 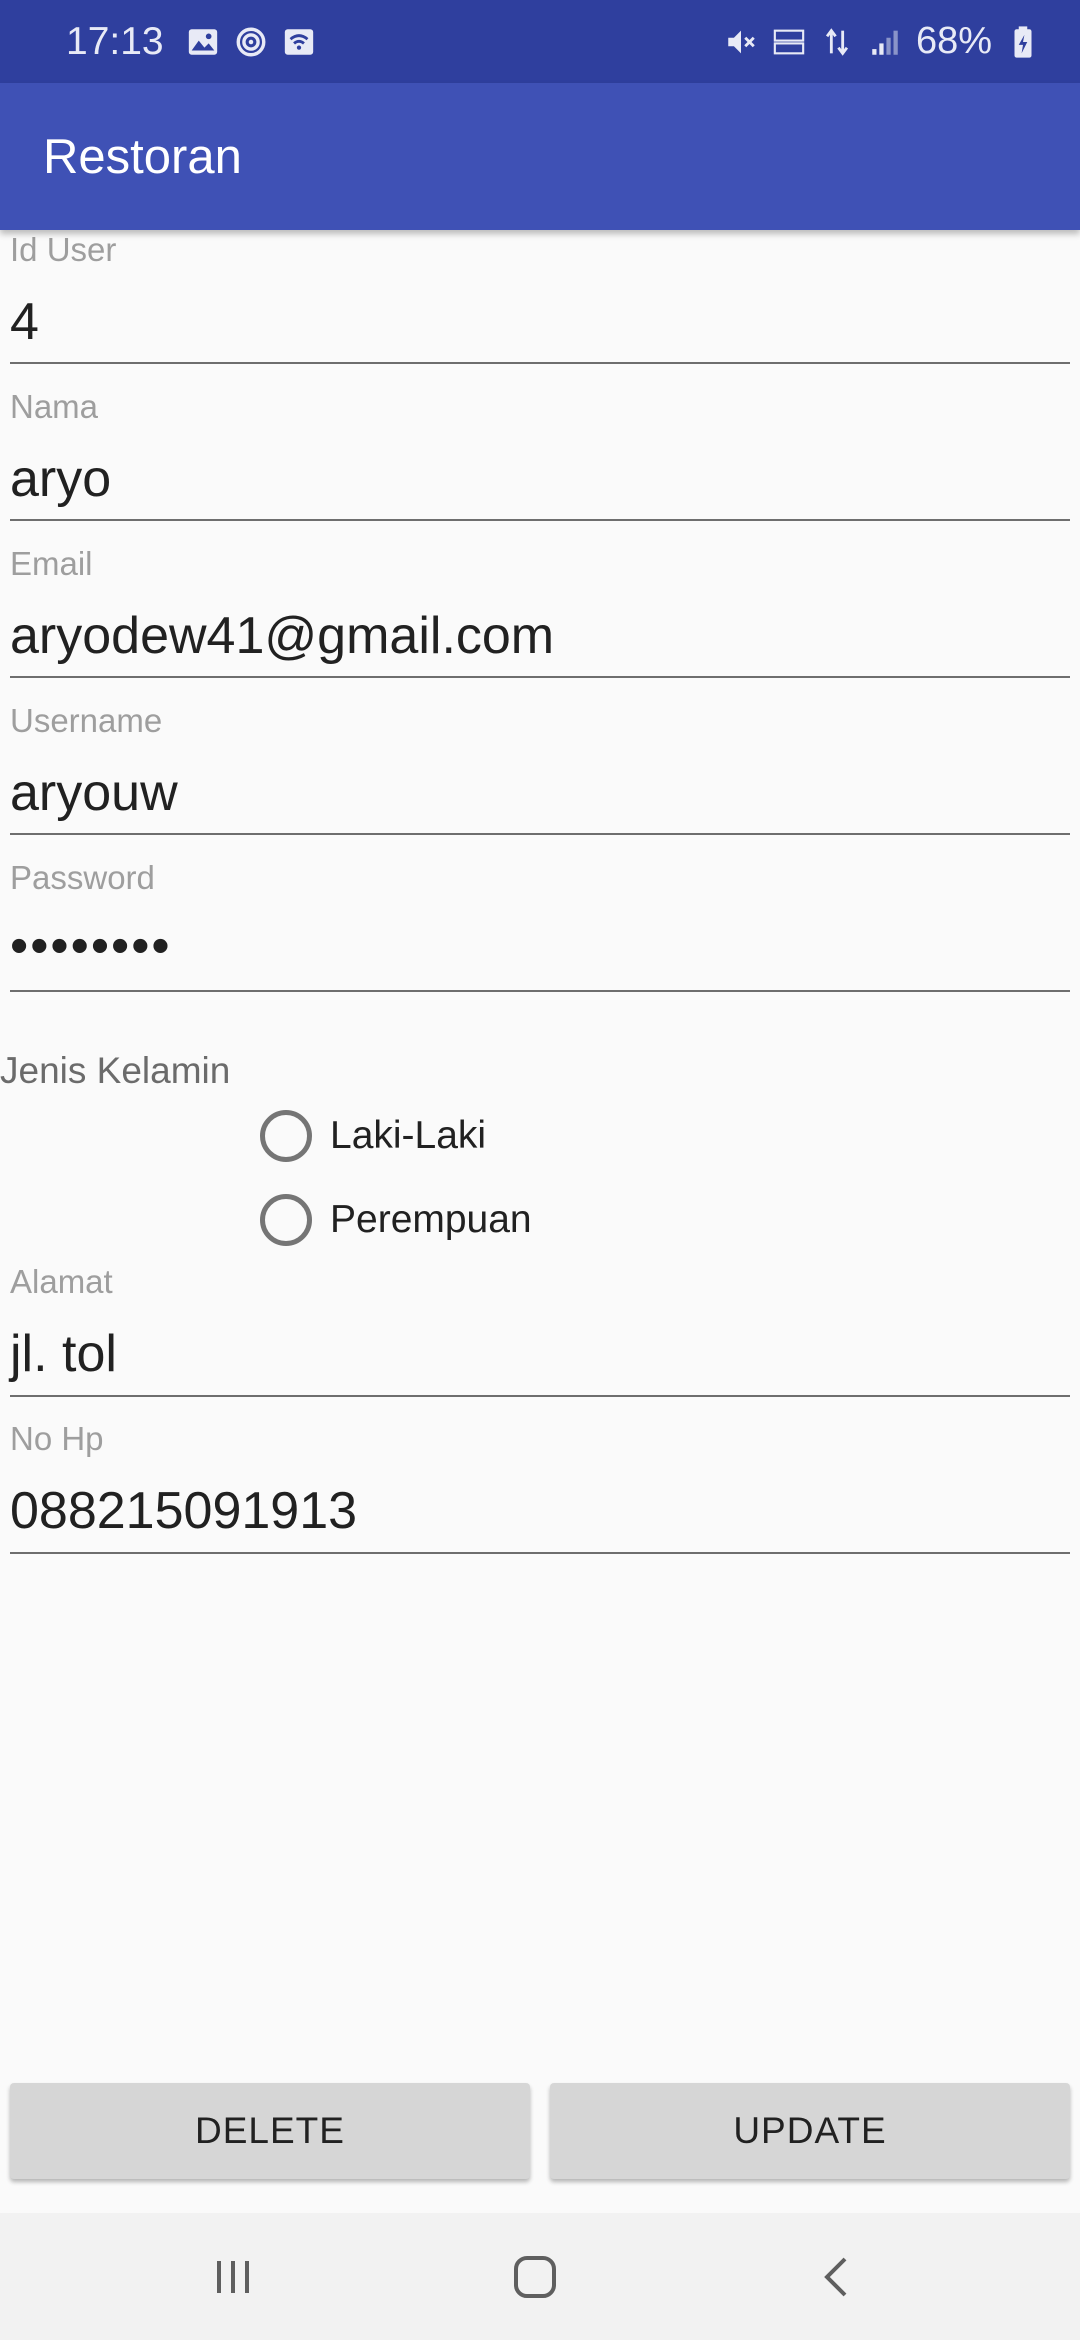 What do you see at coordinates (86, 720) in the screenshot?
I see `username-label: Username` at bounding box center [86, 720].